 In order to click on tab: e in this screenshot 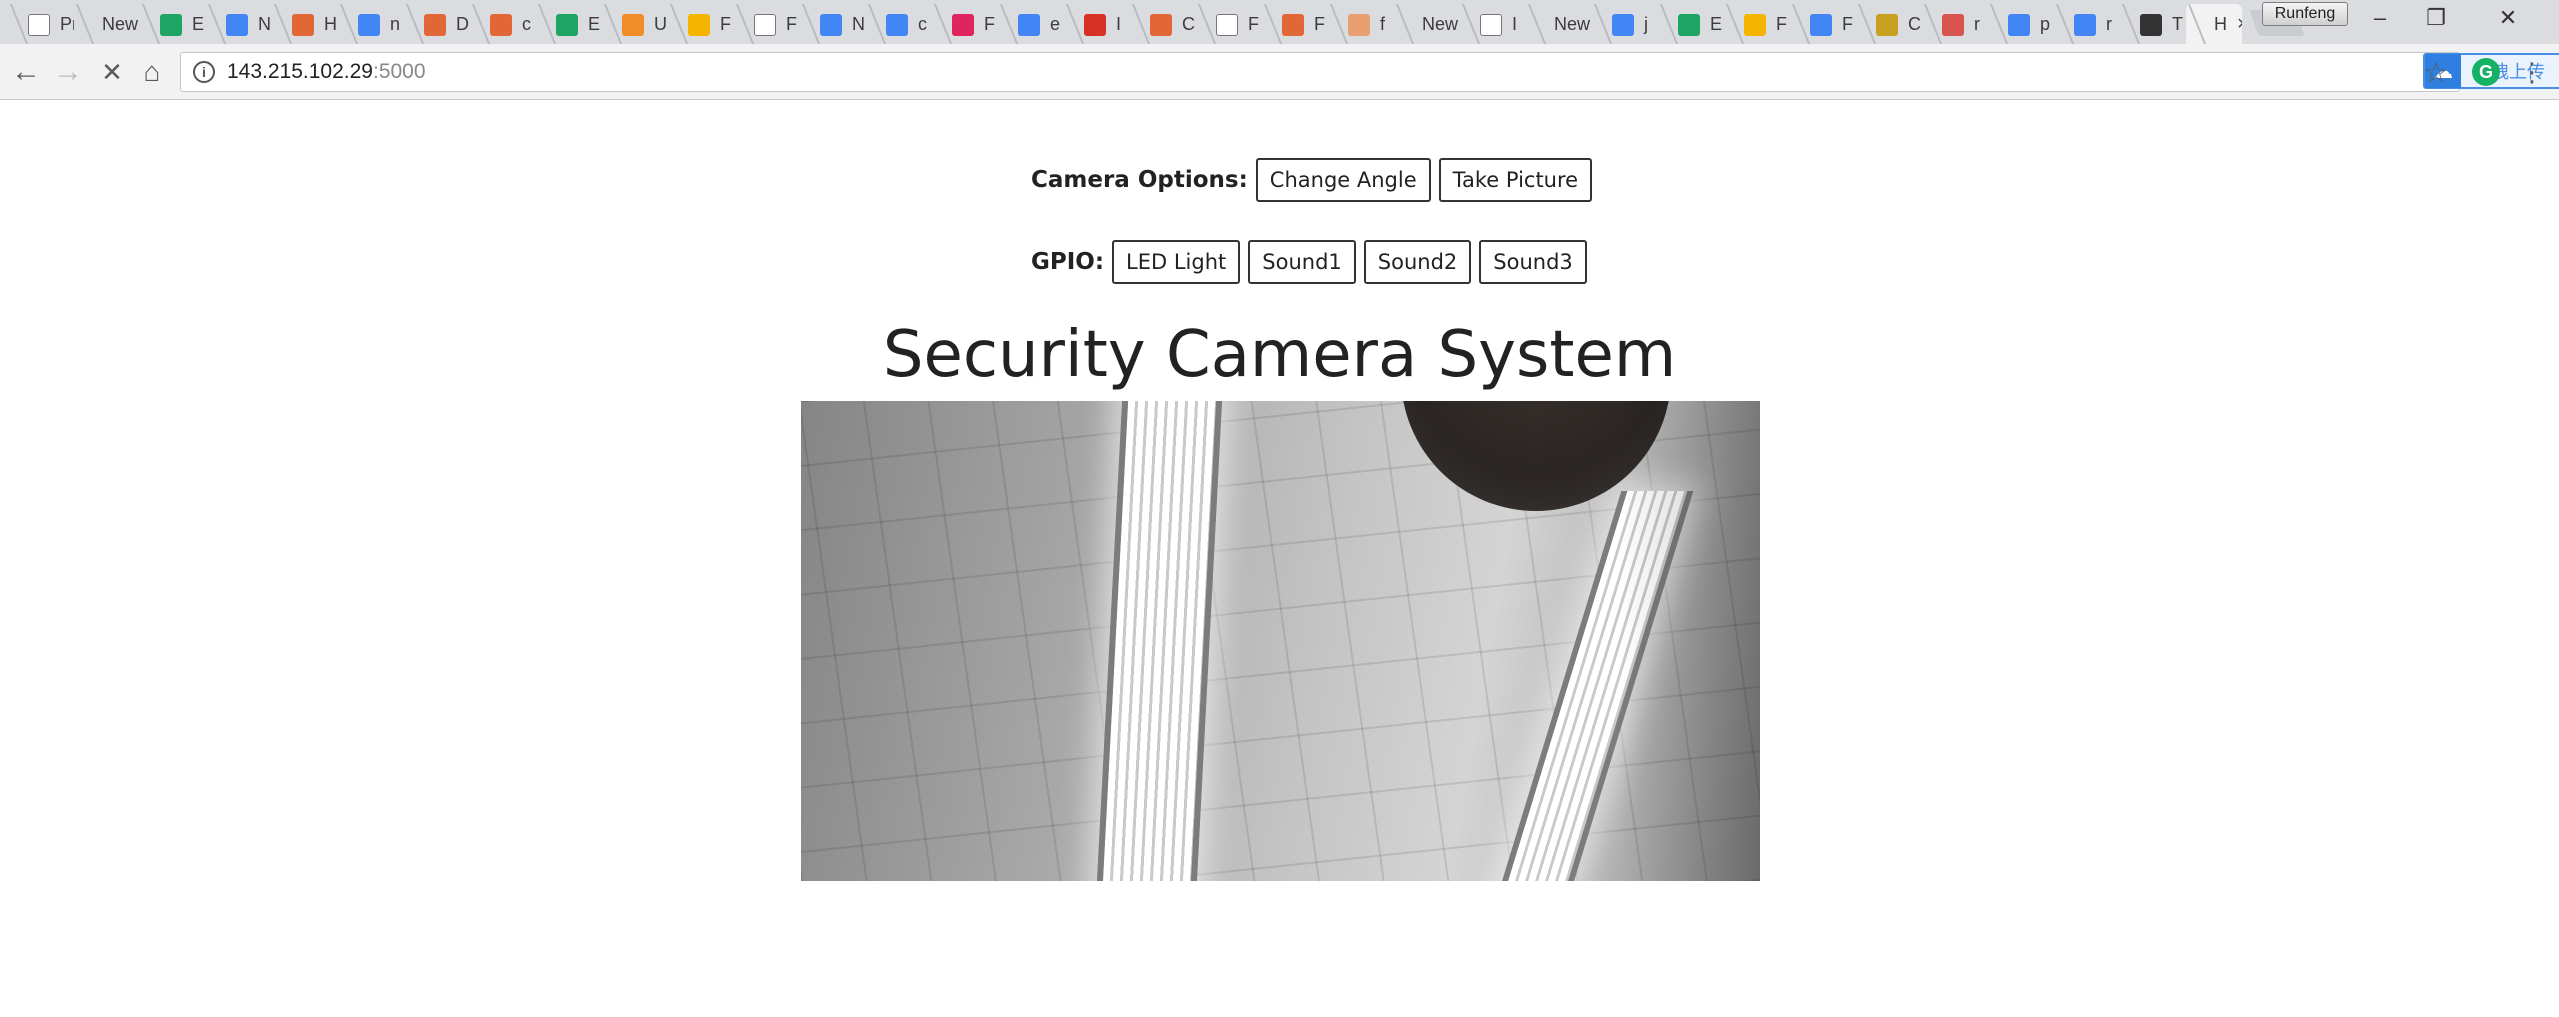, I will do `click(1031, 24)`.